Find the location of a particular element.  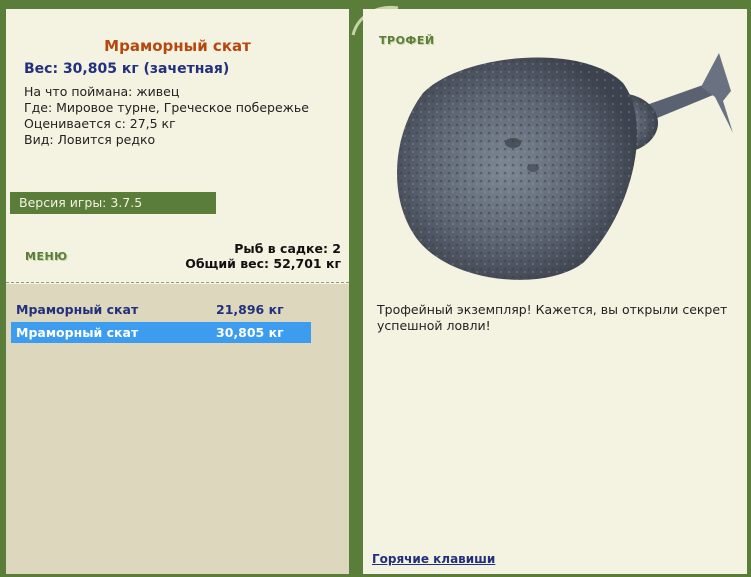

fish-location: Где: Мировое турне, Греческое побережье is located at coordinates (166, 107).